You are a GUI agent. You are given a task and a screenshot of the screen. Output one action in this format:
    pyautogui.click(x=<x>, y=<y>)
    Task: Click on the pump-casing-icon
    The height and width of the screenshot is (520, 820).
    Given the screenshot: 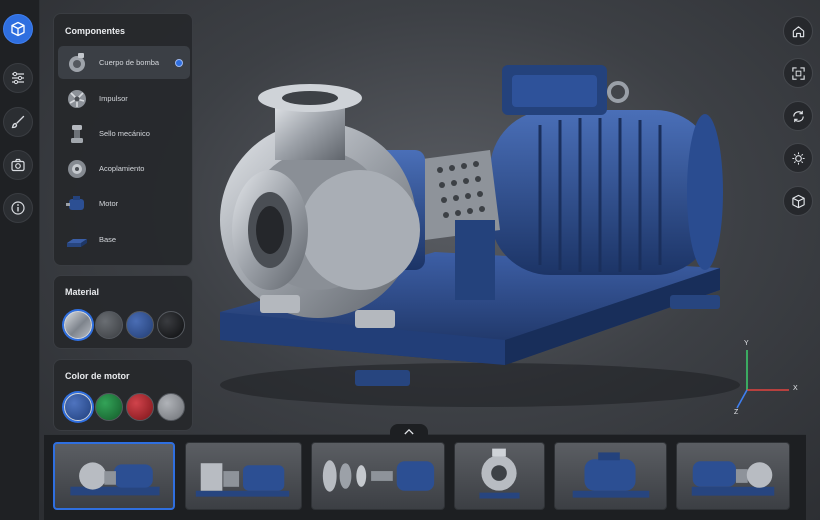 What is the action you would take?
    pyautogui.click(x=77, y=63)
    